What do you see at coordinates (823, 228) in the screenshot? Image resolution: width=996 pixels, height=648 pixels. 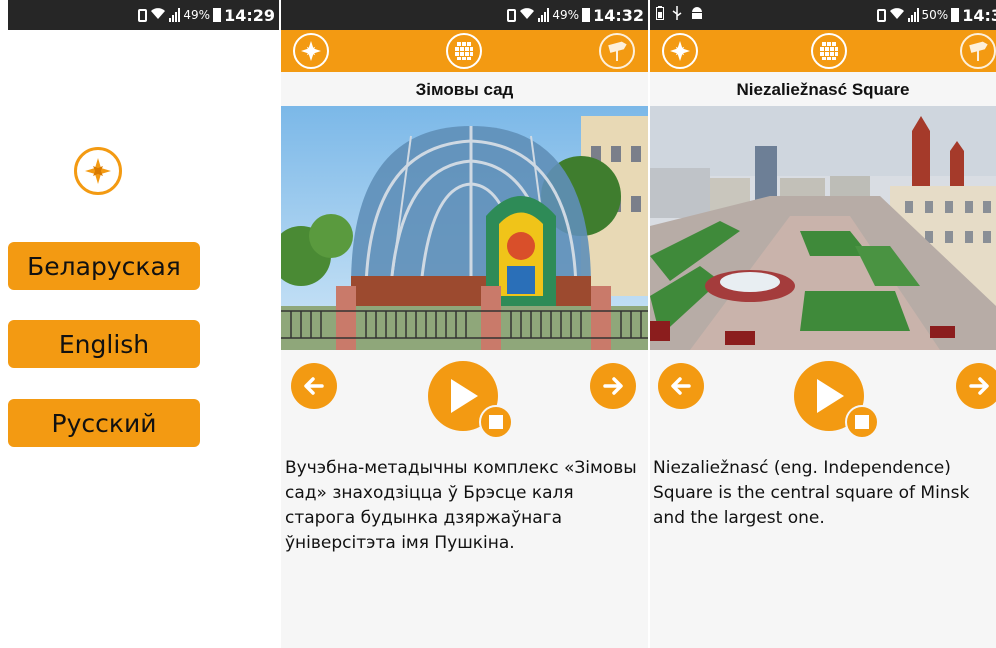 I see `square-aerial-photo` at bounding box center [823, 228].